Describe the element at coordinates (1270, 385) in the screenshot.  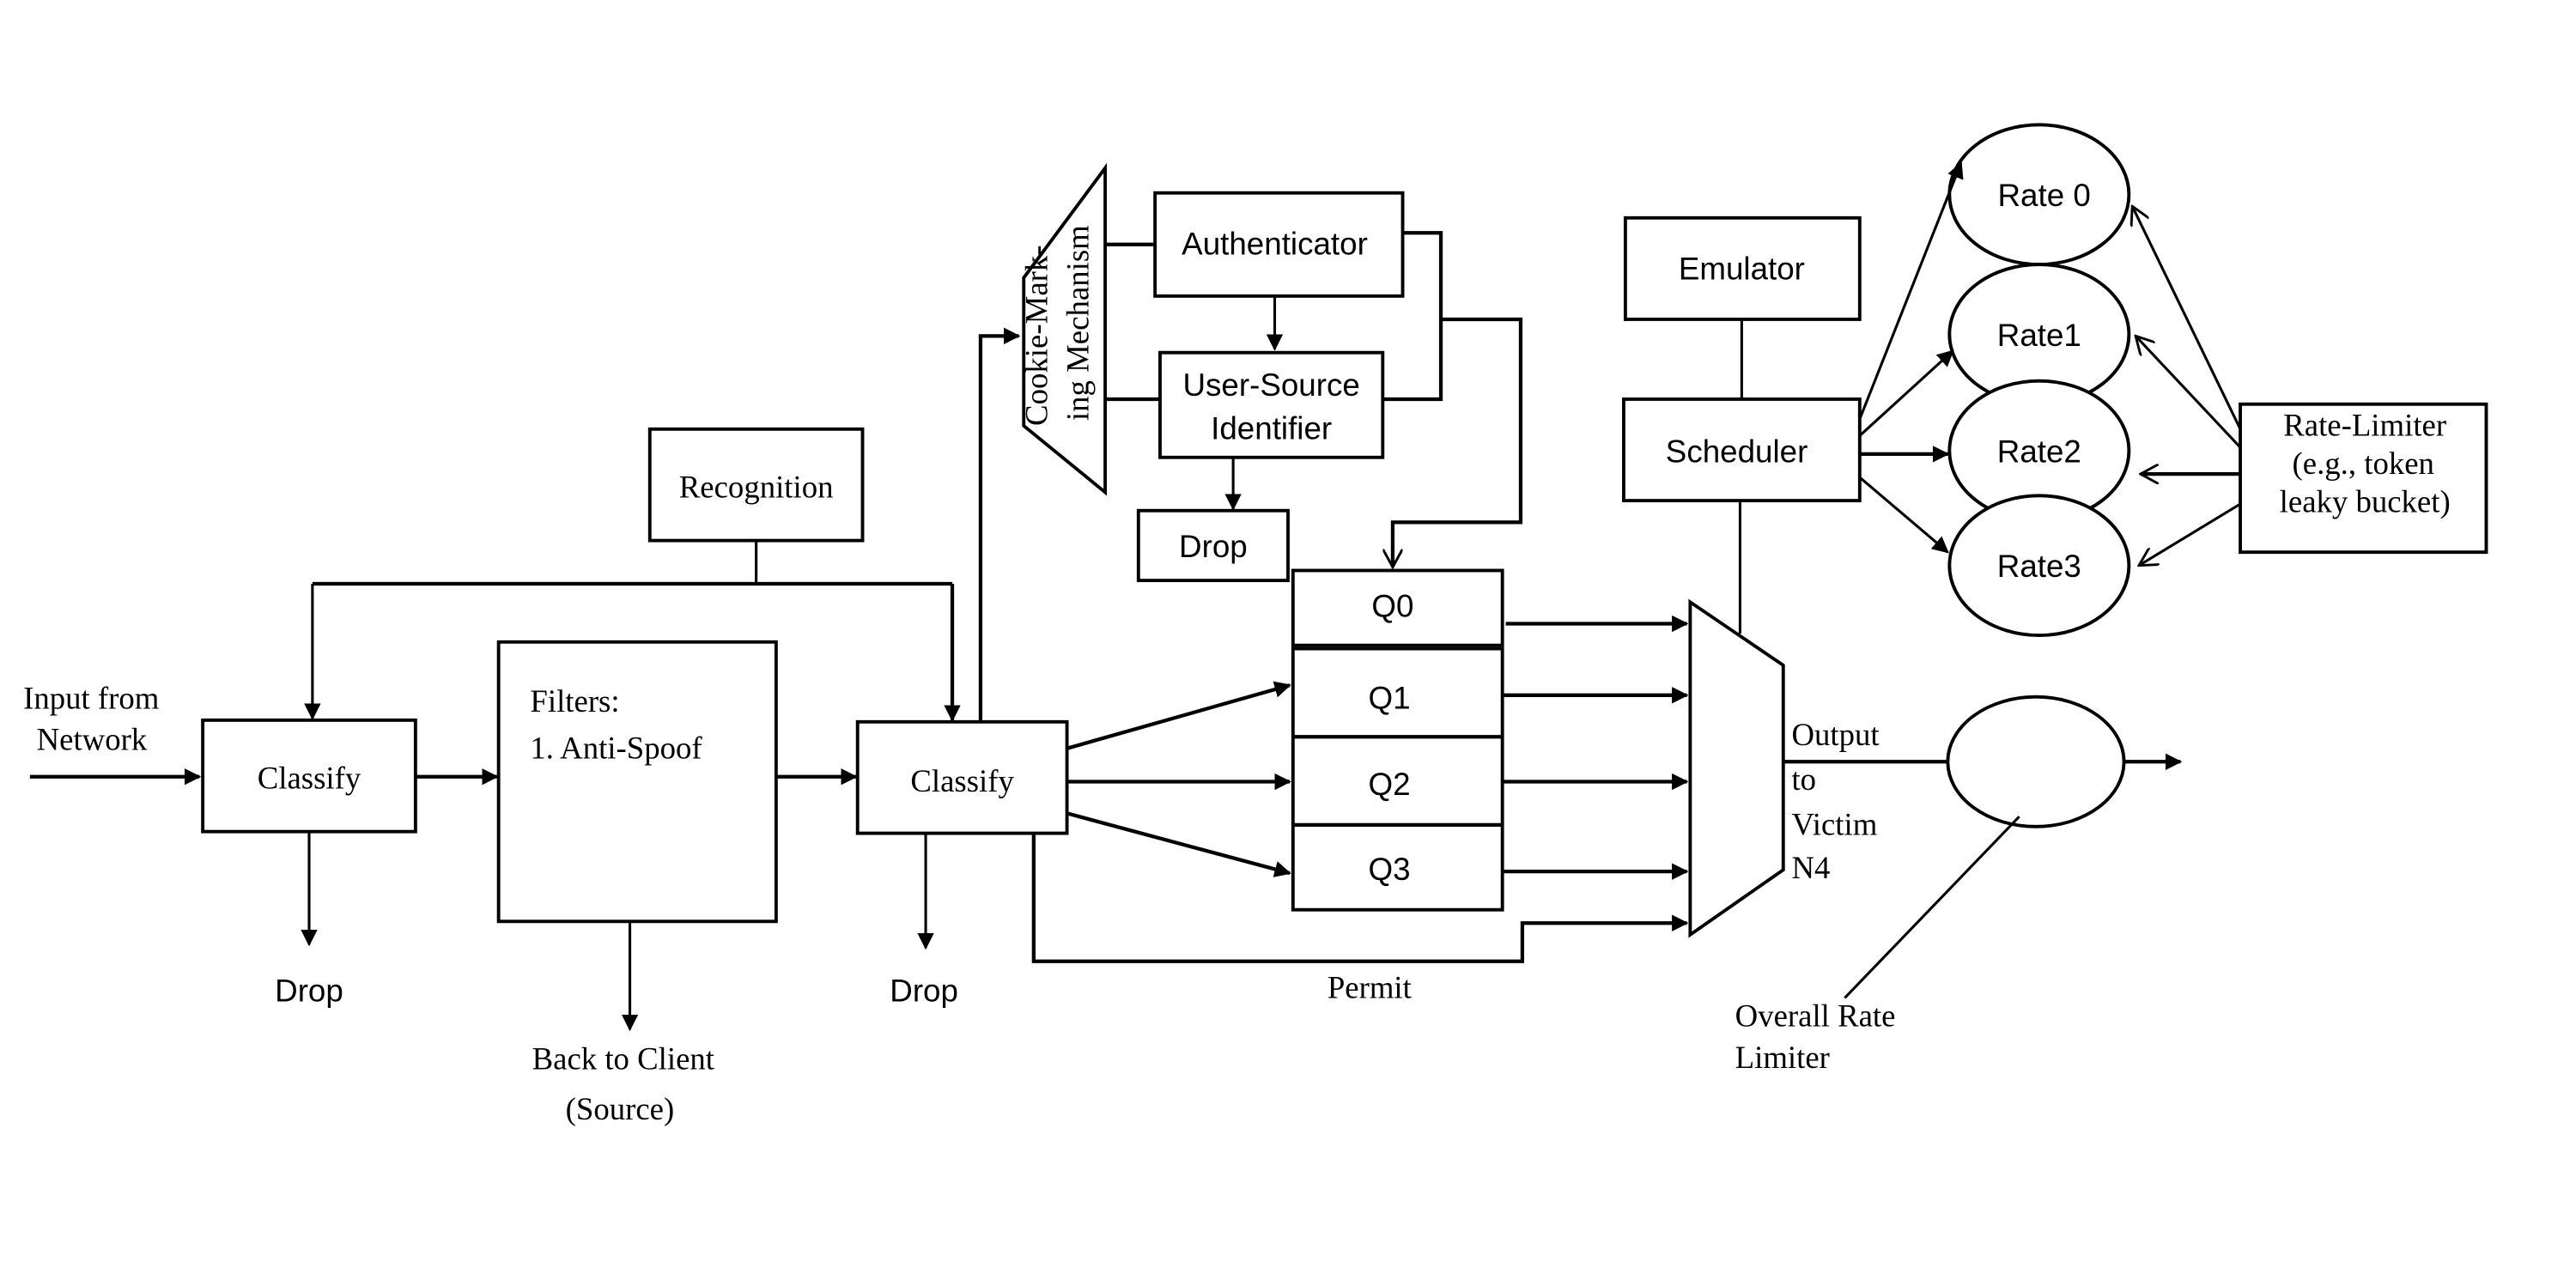
I see `user-source-line1: User-Source` at that location.